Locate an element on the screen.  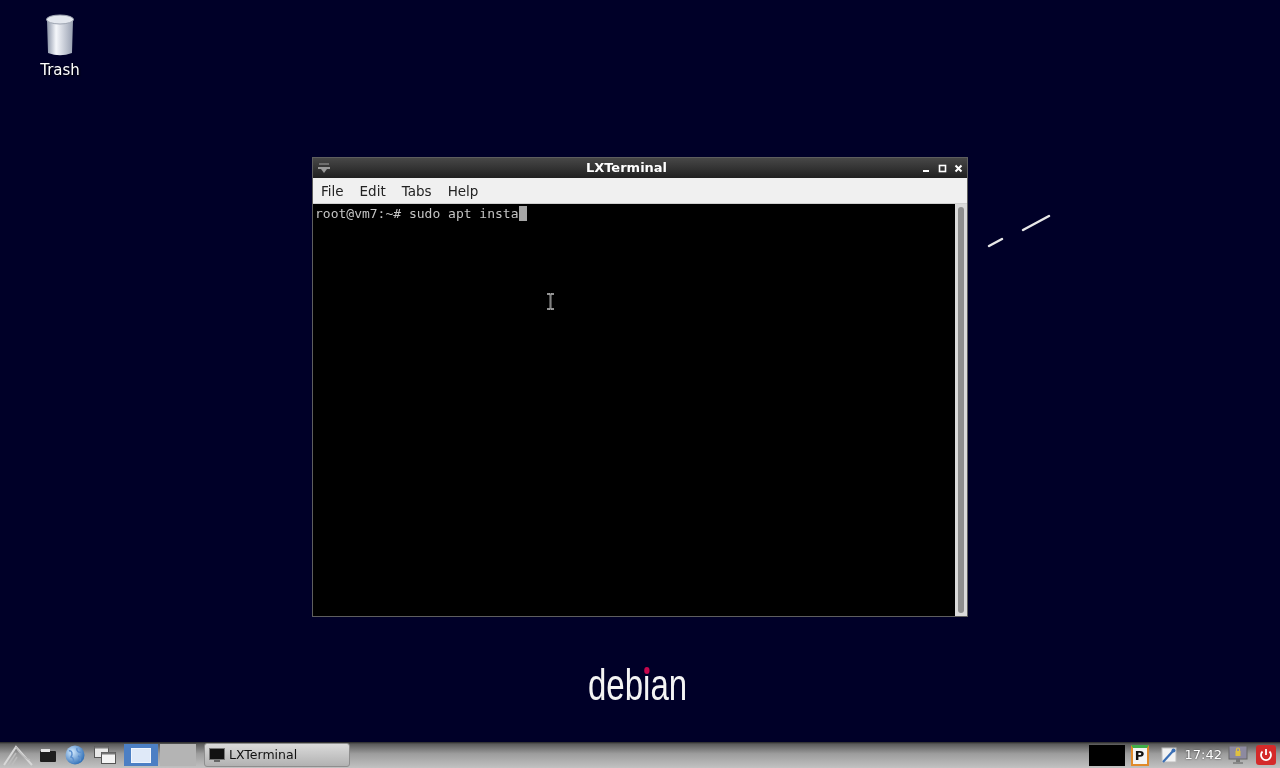
globe-icon is located at coordinates (75, 755).